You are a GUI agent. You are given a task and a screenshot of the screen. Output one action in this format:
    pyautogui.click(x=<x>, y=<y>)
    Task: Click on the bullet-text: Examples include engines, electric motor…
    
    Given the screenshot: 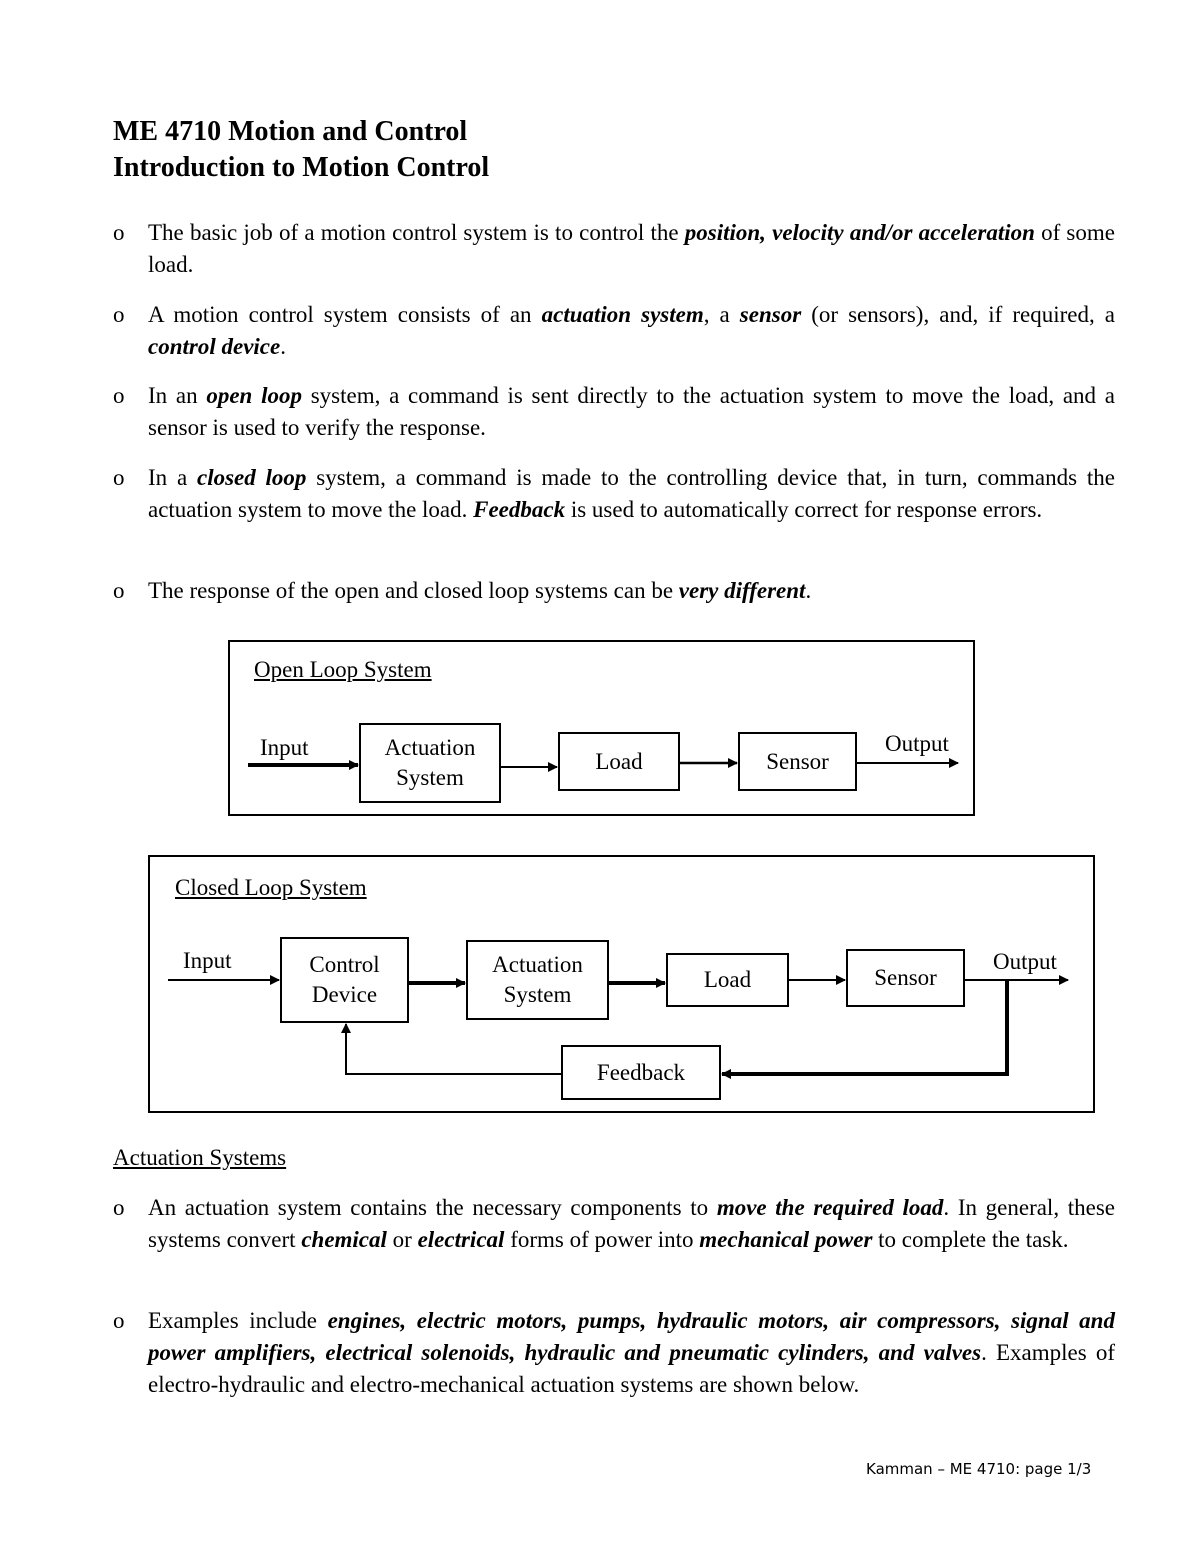 What is the action you would take?
    pyautogui.click(x=631, y=1353)
    